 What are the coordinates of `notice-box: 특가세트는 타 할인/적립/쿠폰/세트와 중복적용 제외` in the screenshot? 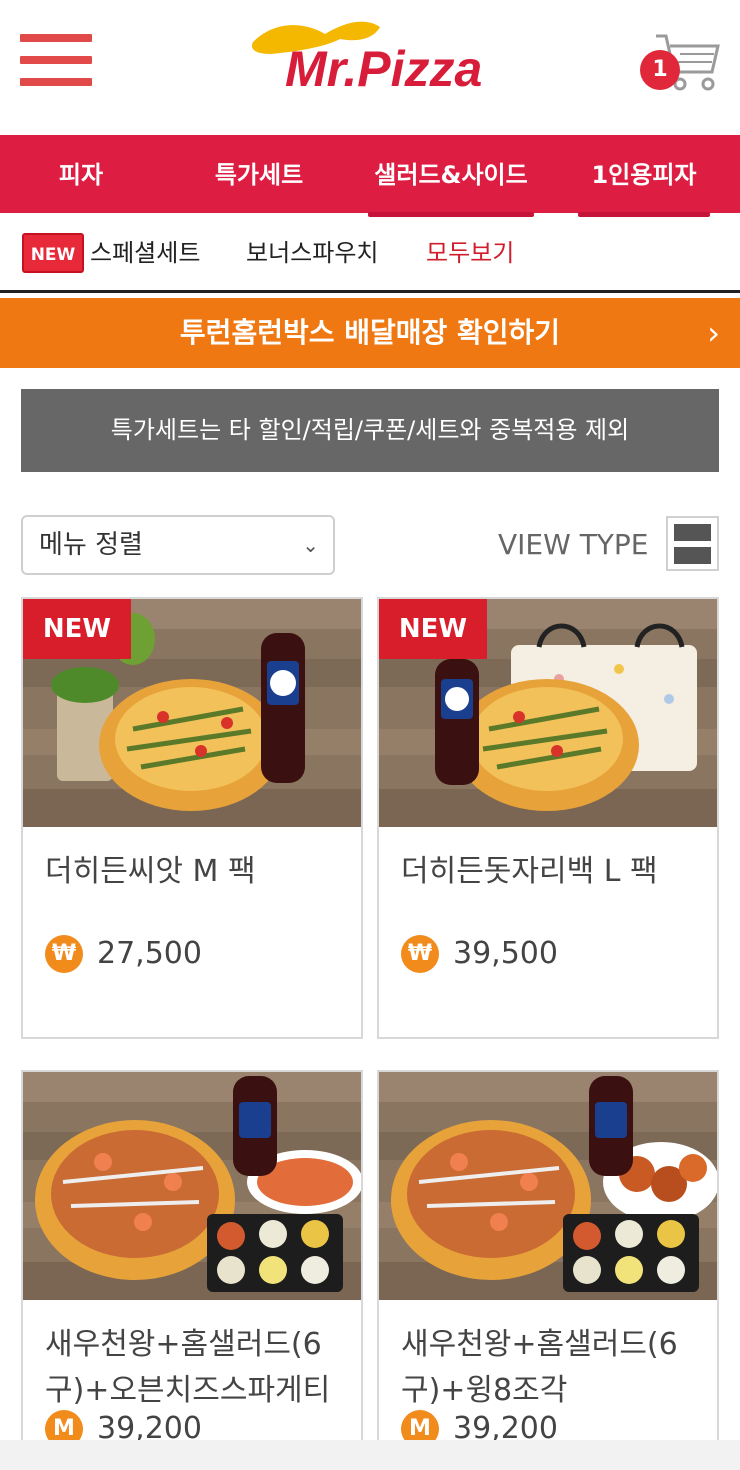 It's located at (370, 430).